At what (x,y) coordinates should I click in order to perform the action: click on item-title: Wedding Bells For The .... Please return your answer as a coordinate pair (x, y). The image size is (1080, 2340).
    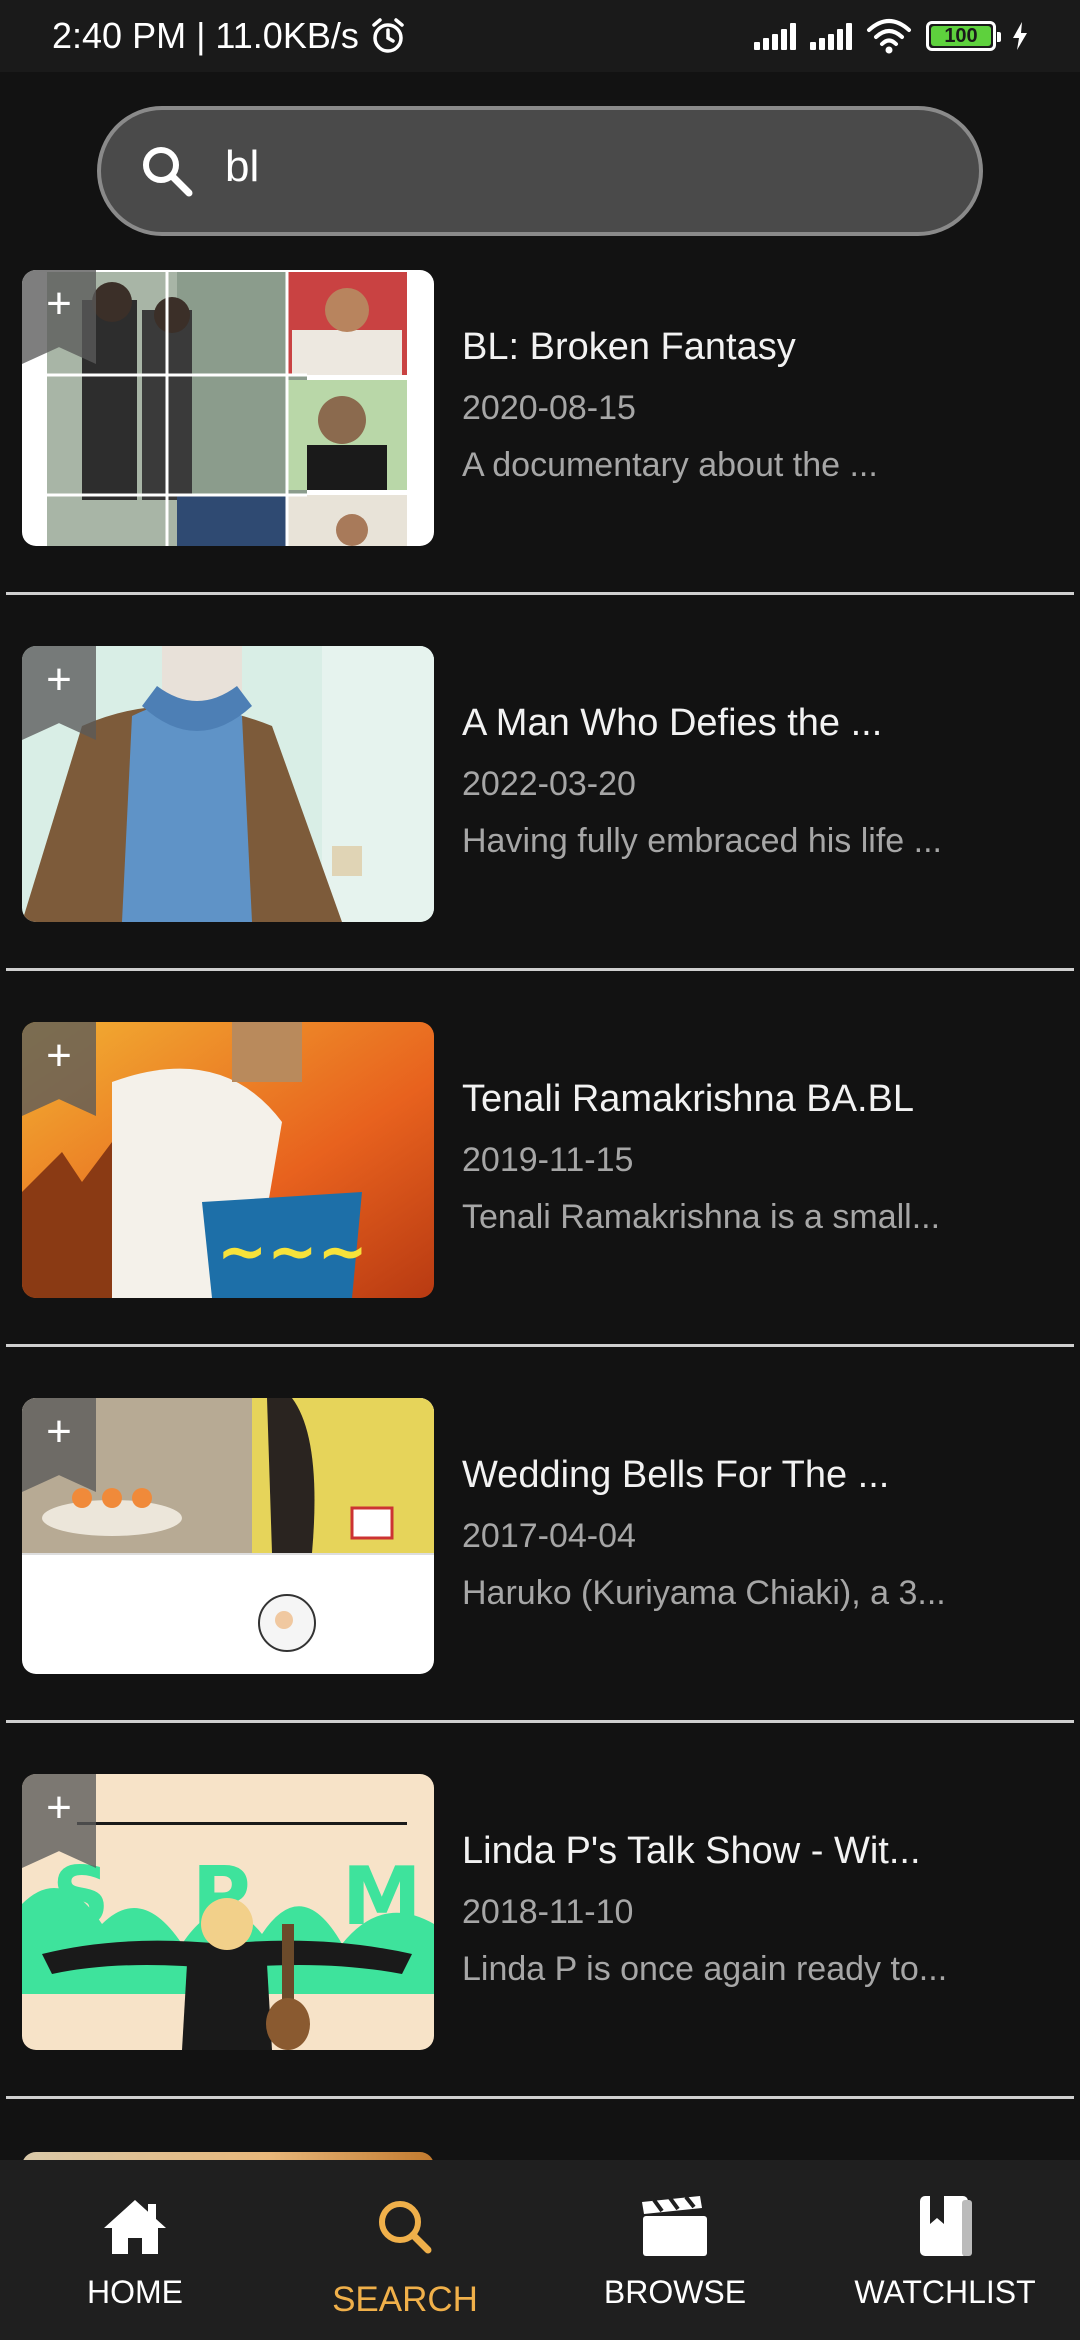
    Looking at the image, I should click on (756, 1475).